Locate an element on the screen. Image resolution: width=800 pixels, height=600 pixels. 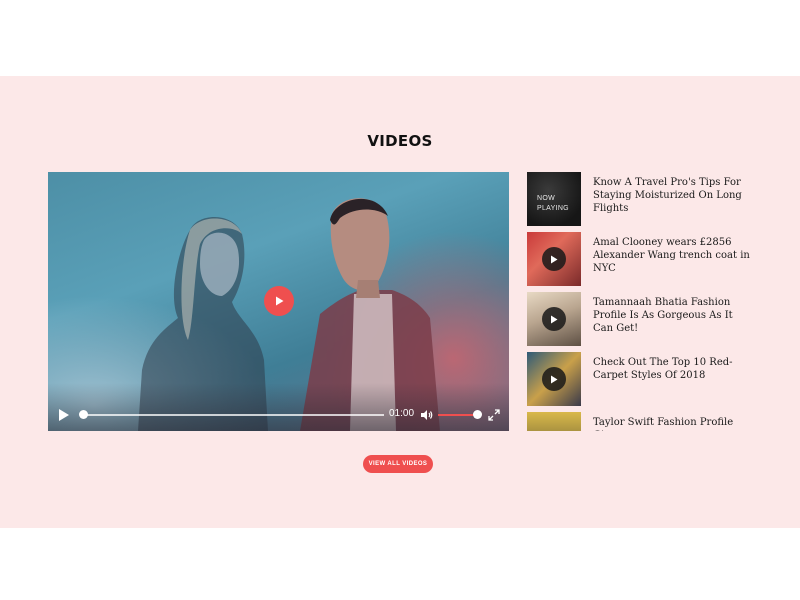
seek-handle is located at coordinates (83, 414).